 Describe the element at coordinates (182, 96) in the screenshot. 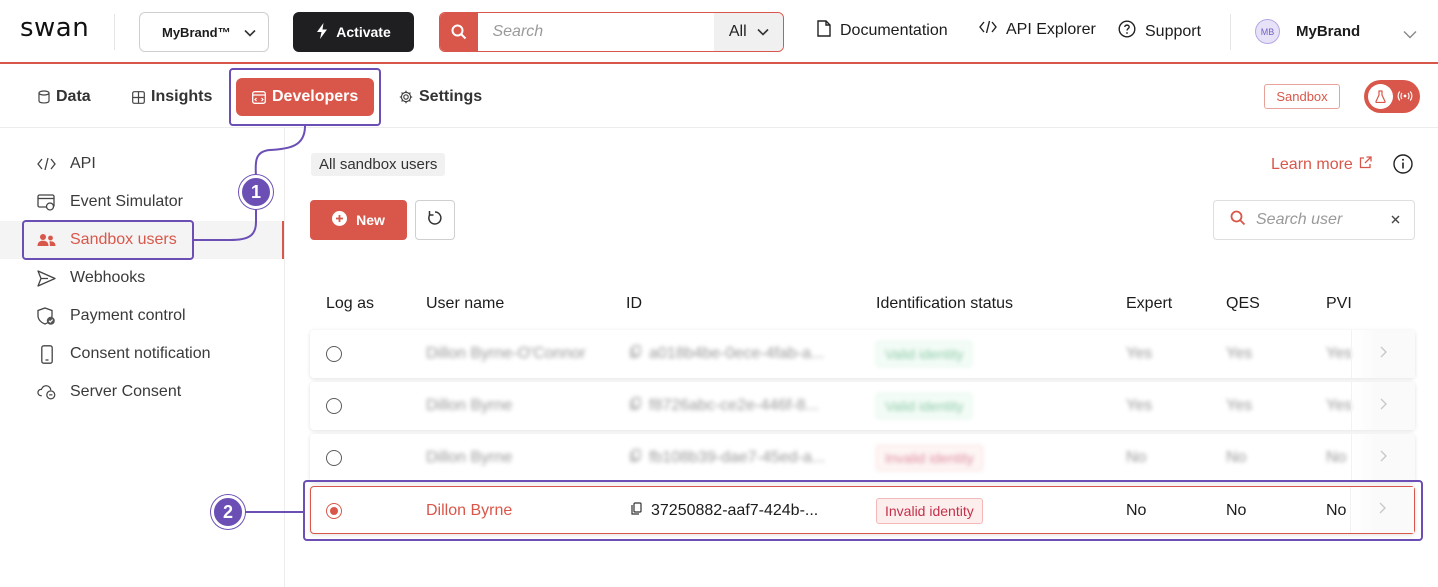

I see `tab-insights-label: Insights` at that location.